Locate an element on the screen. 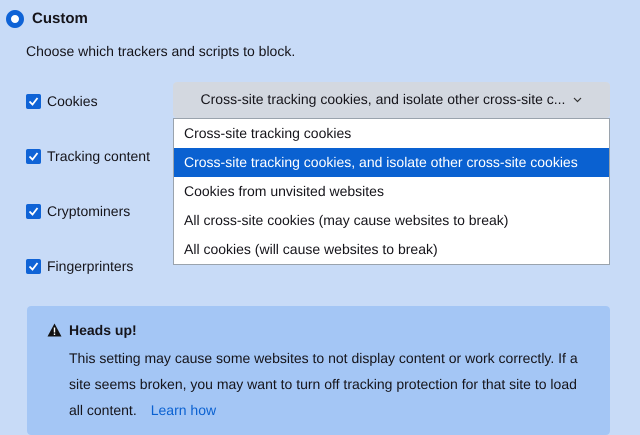 Image resolution: width=640 pixels, height=435 pixels. checkbox-label: Cookies is located at coordinates (72, 101).